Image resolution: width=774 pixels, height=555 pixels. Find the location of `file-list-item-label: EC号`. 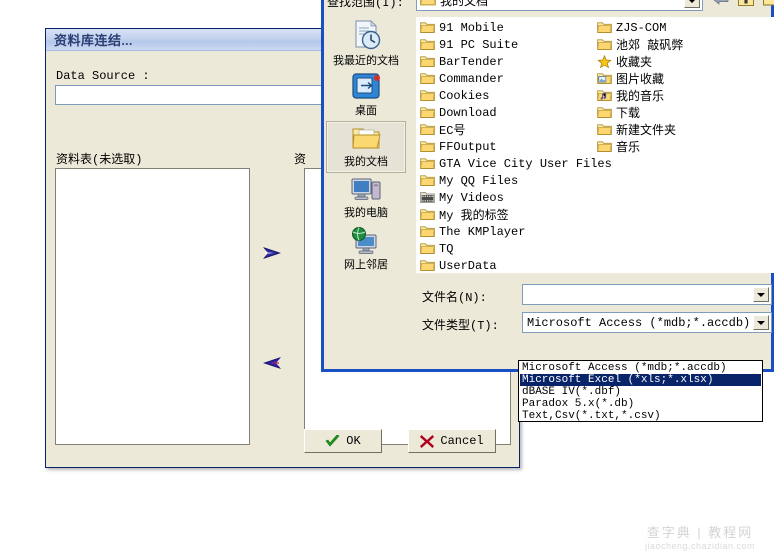

file-list-item-label: EC号 is located at coordinates (452, 131).